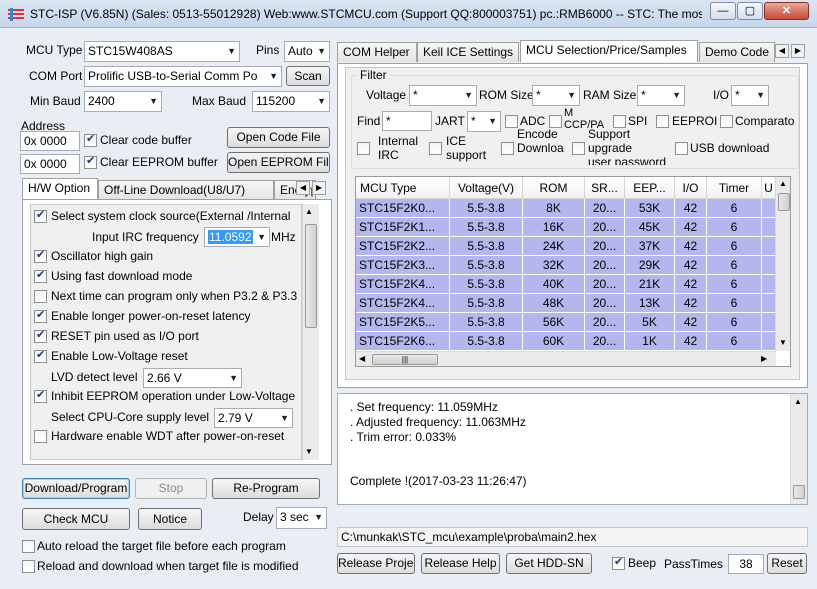  I want to click on eeprom-address-input: 0x 0000, so click(50, 164).